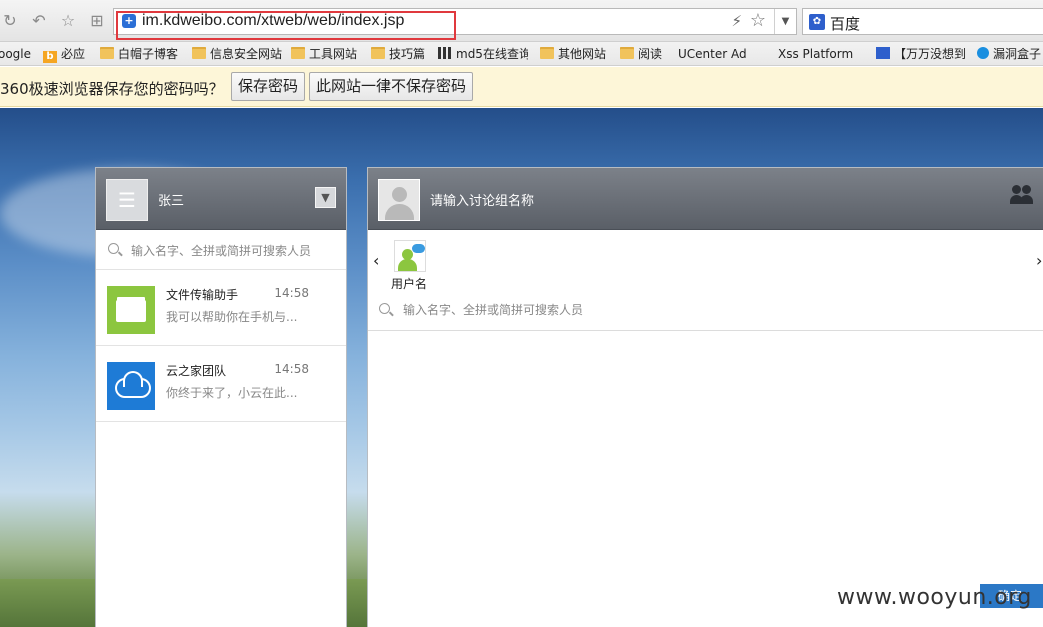 The width and height of the screenshot is (1043, 627). I want to click on member-search-placeholder: 输入名字、全拼或简拼可搜索人员, so click(493, 309).